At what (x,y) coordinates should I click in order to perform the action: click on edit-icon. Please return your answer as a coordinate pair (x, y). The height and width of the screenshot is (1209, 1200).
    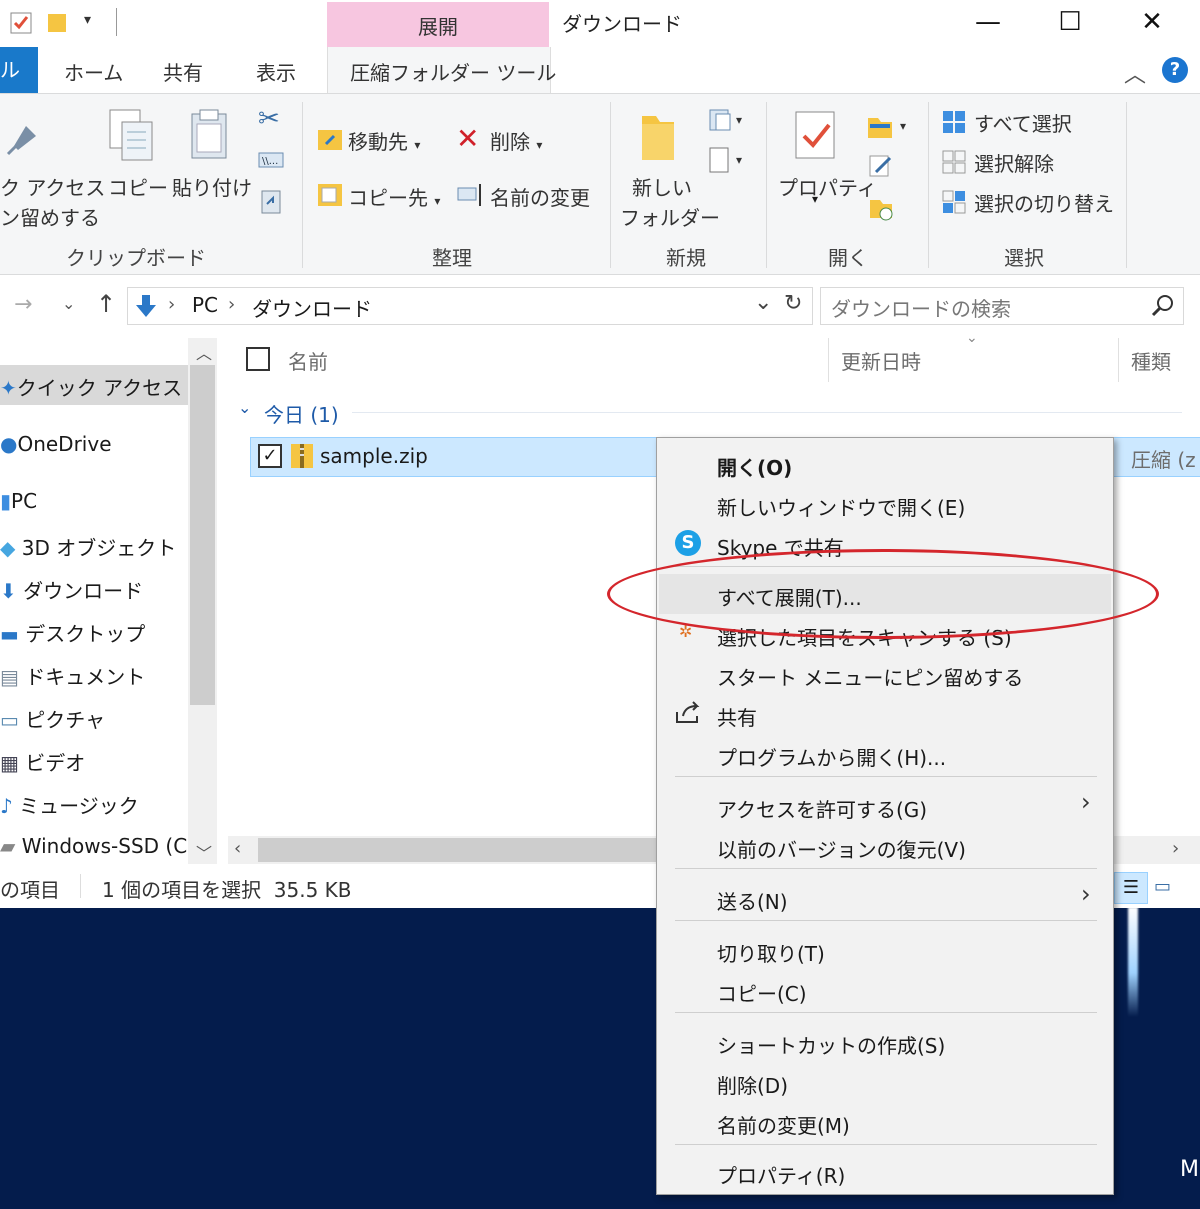
    Looking at the image, I should click on (882, 166).